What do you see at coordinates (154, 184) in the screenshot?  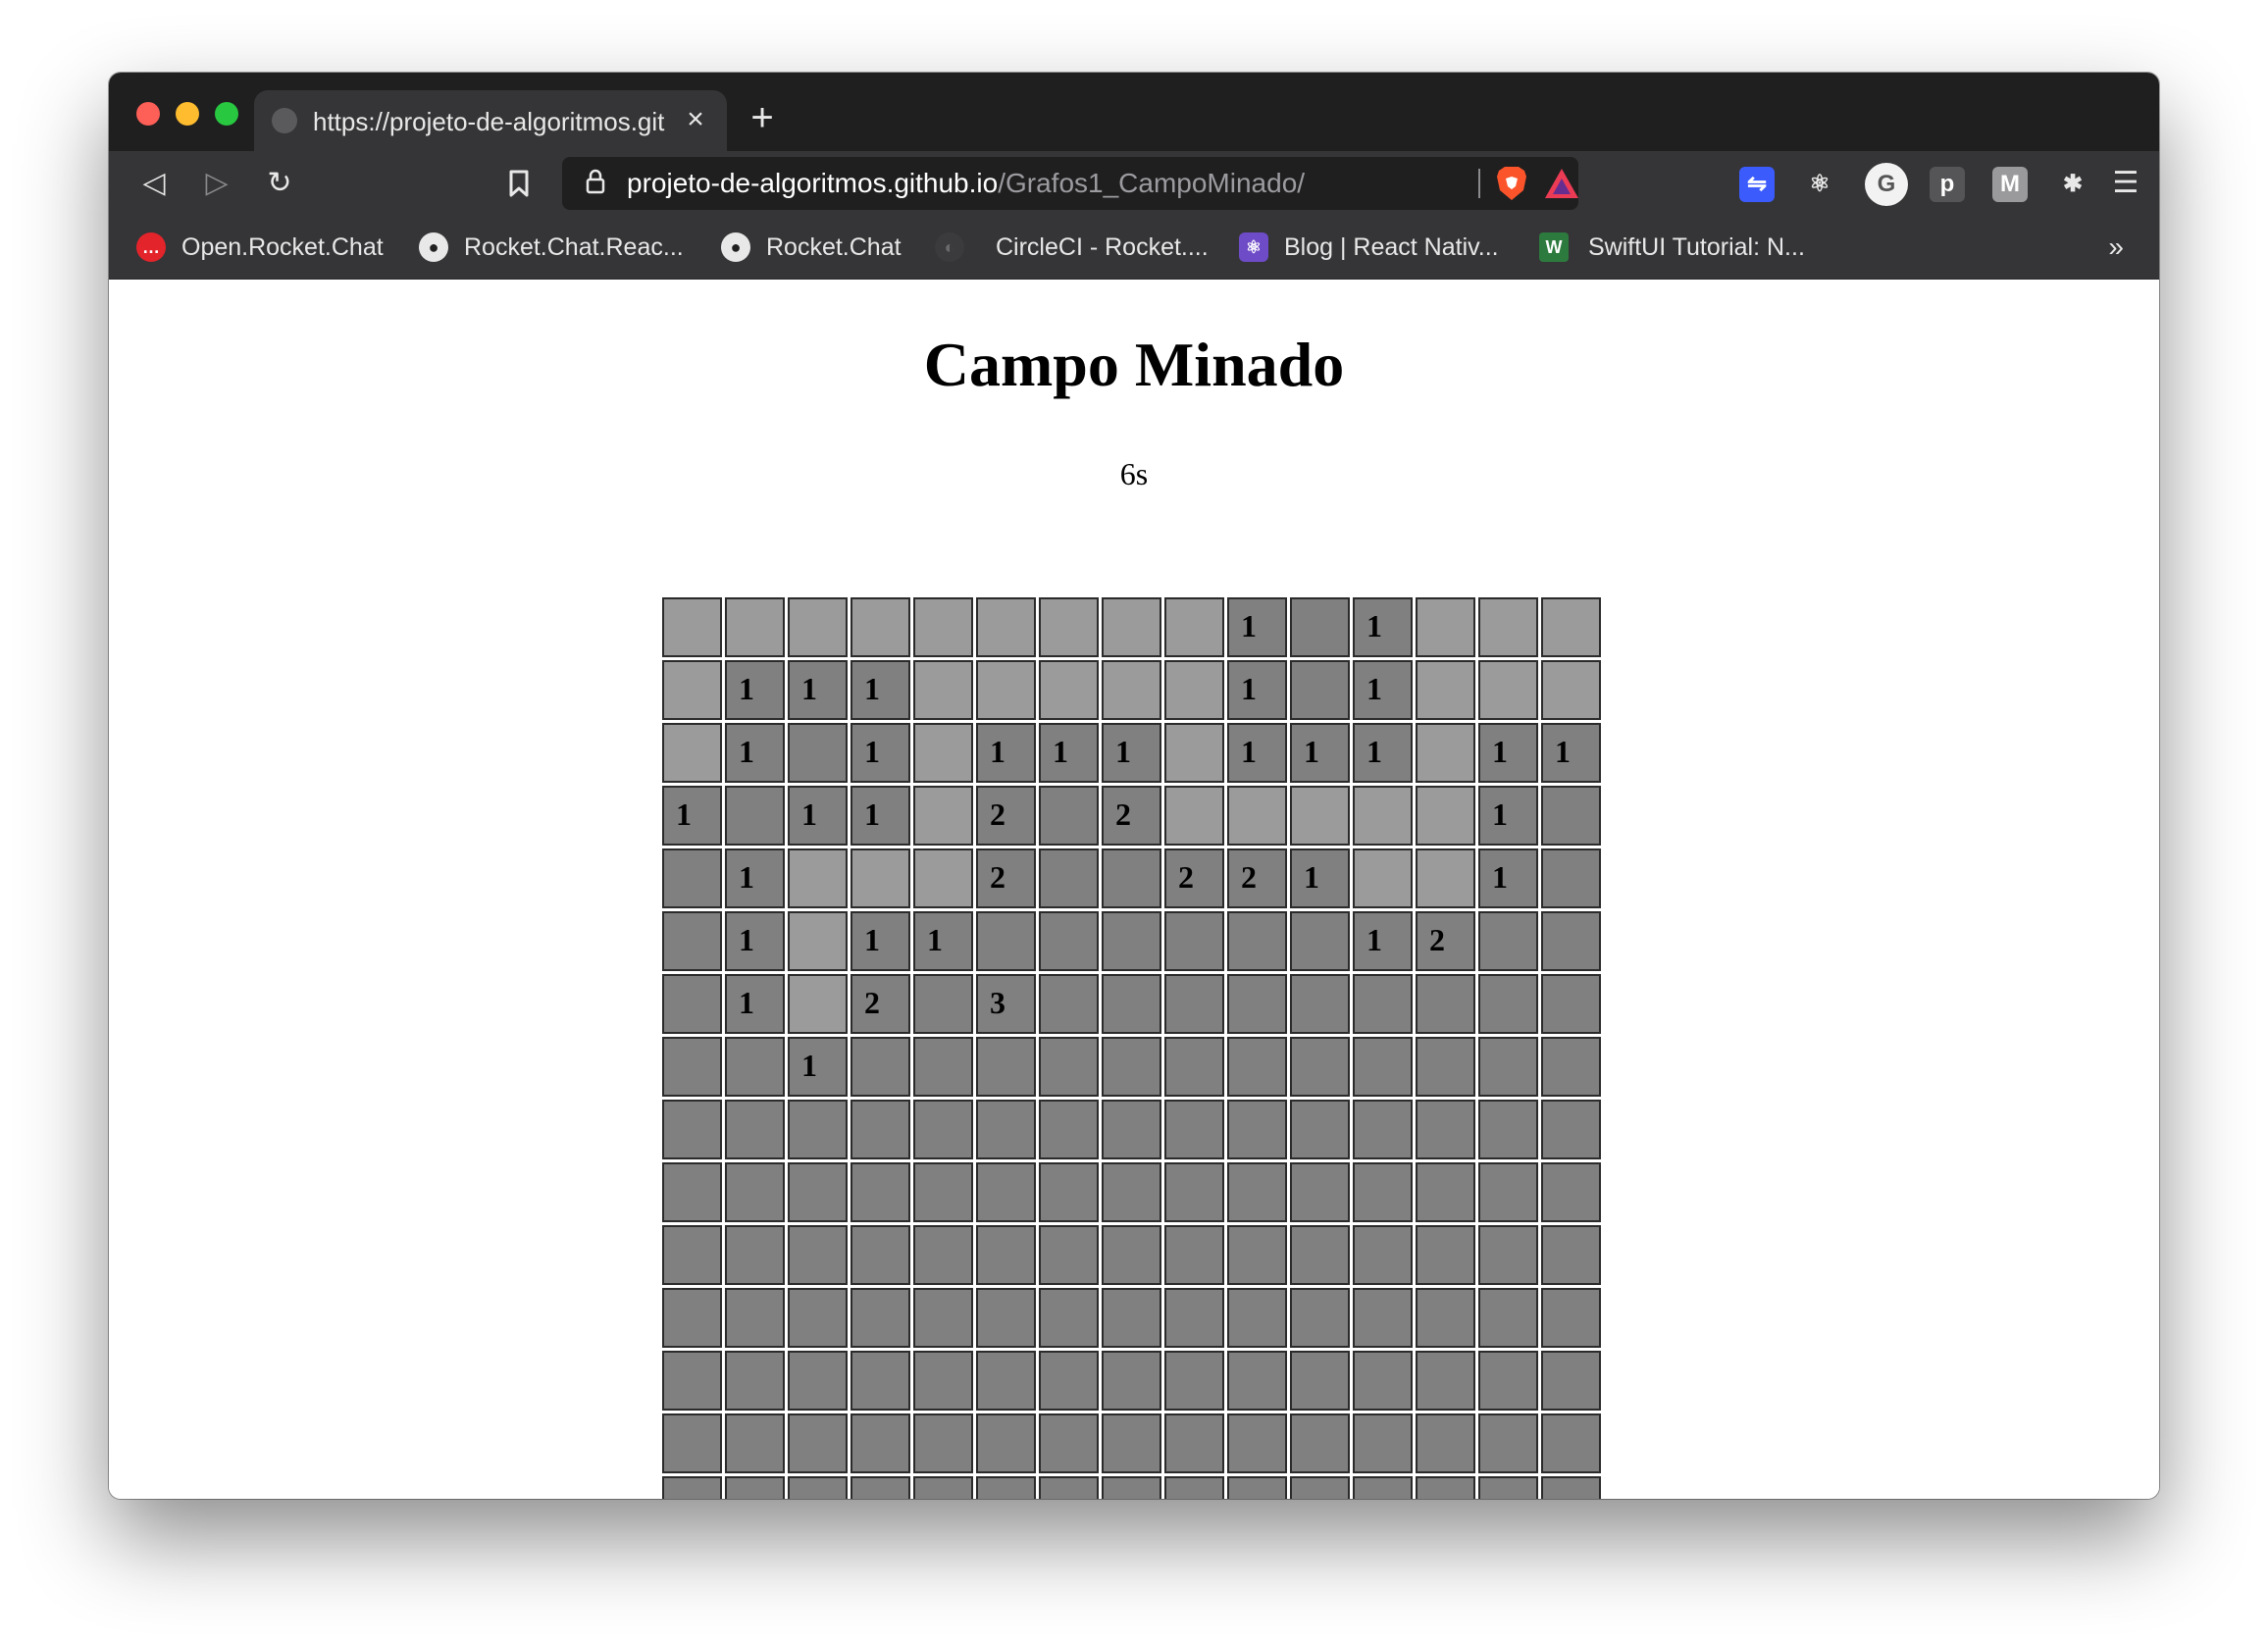 I see `back-button: ◁` at bounding box center [154, 184].